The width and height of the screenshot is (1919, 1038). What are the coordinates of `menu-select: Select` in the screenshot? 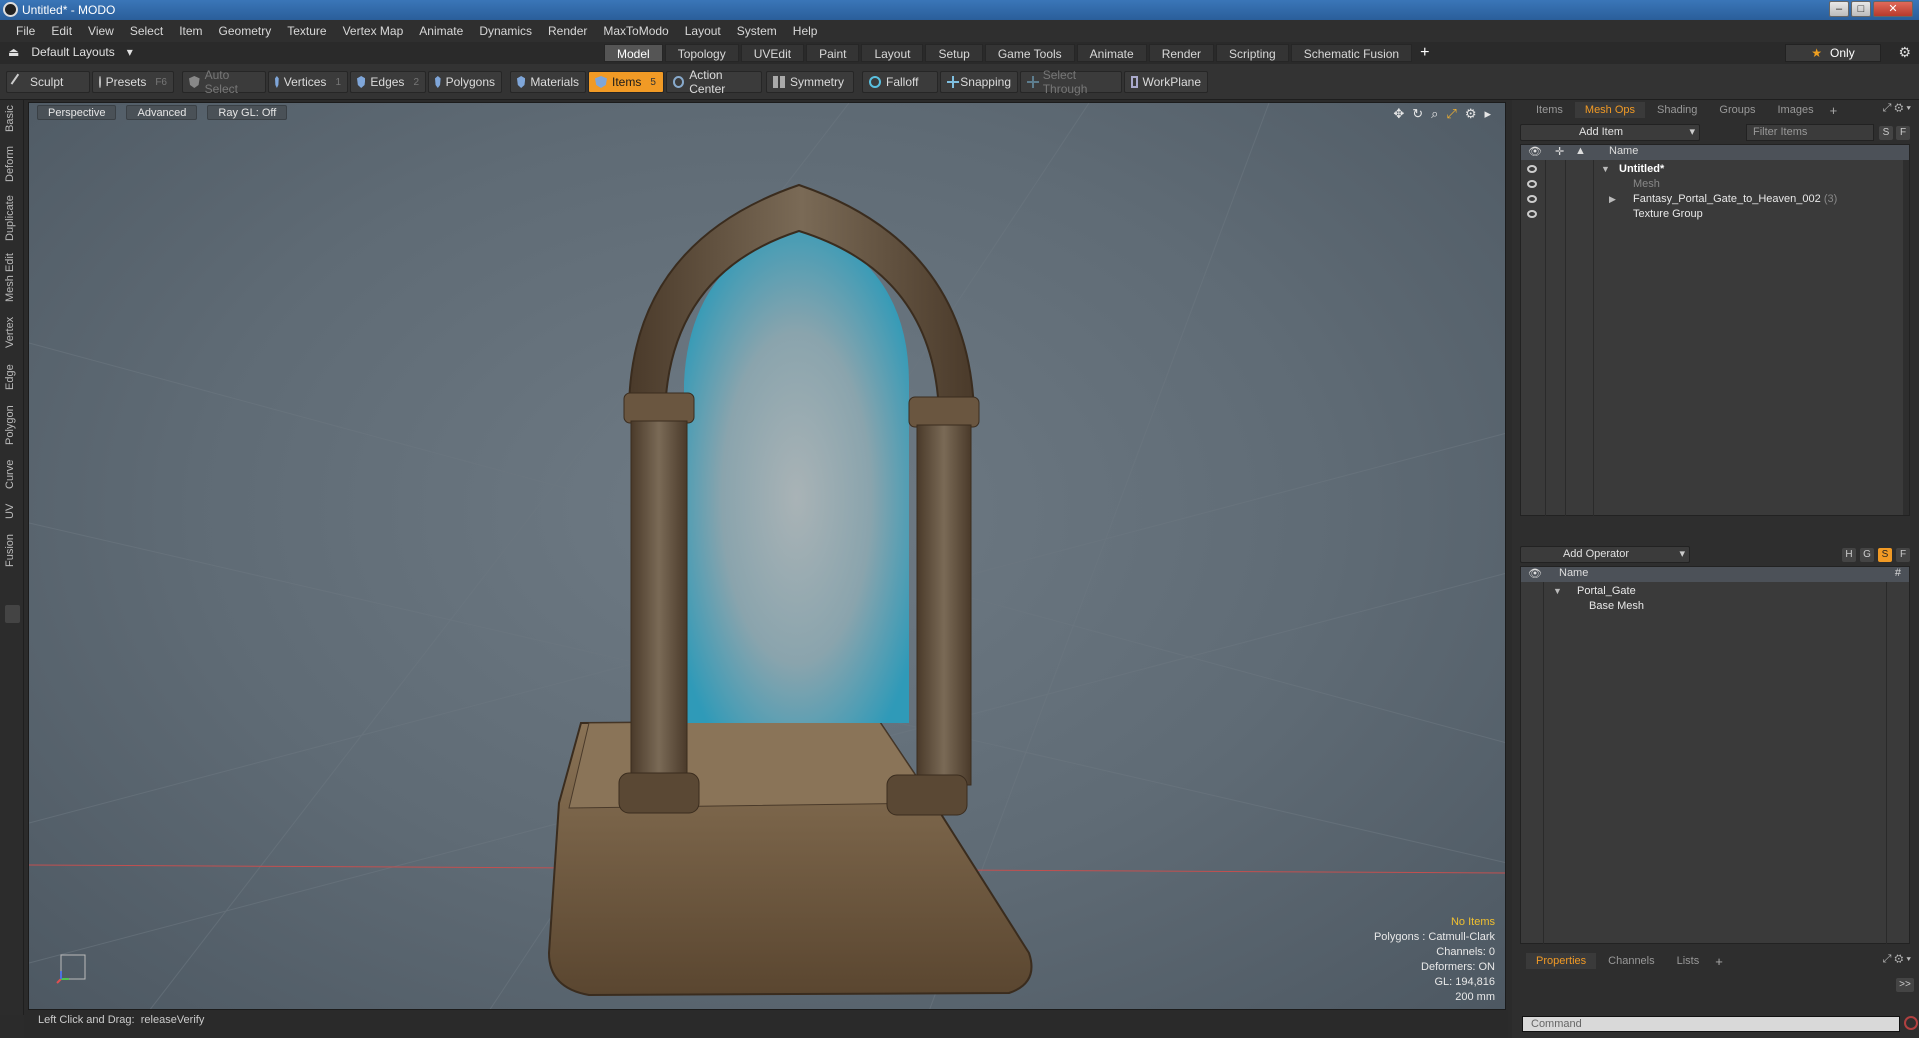 It's located at (146, 31).